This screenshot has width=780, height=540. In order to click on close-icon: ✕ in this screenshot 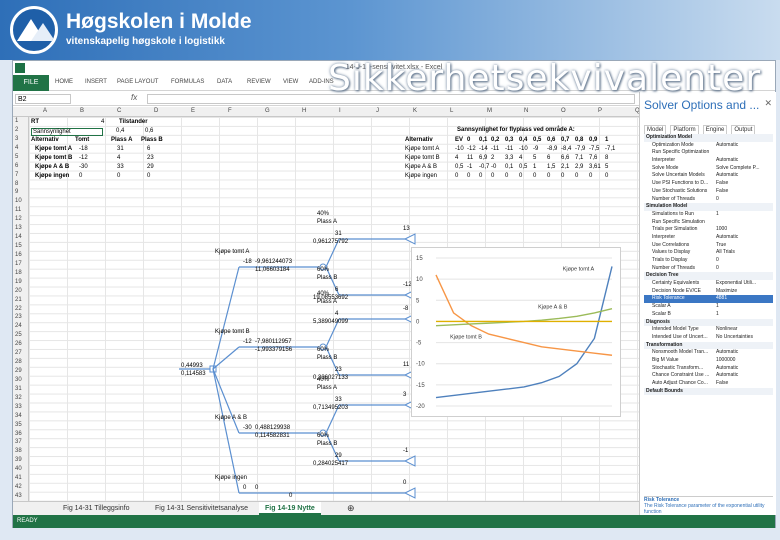, I will do `click(768, 103)`.